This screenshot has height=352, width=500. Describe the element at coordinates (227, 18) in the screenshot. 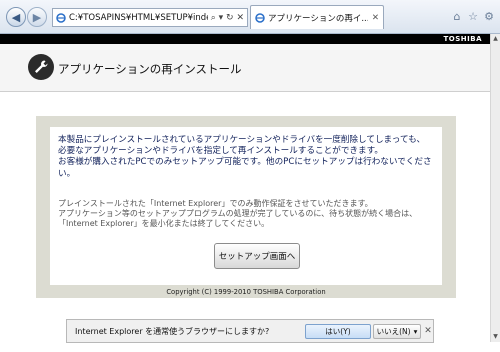

I see `address-controls: ⌕ ▾ ↻ ✕` at that location.